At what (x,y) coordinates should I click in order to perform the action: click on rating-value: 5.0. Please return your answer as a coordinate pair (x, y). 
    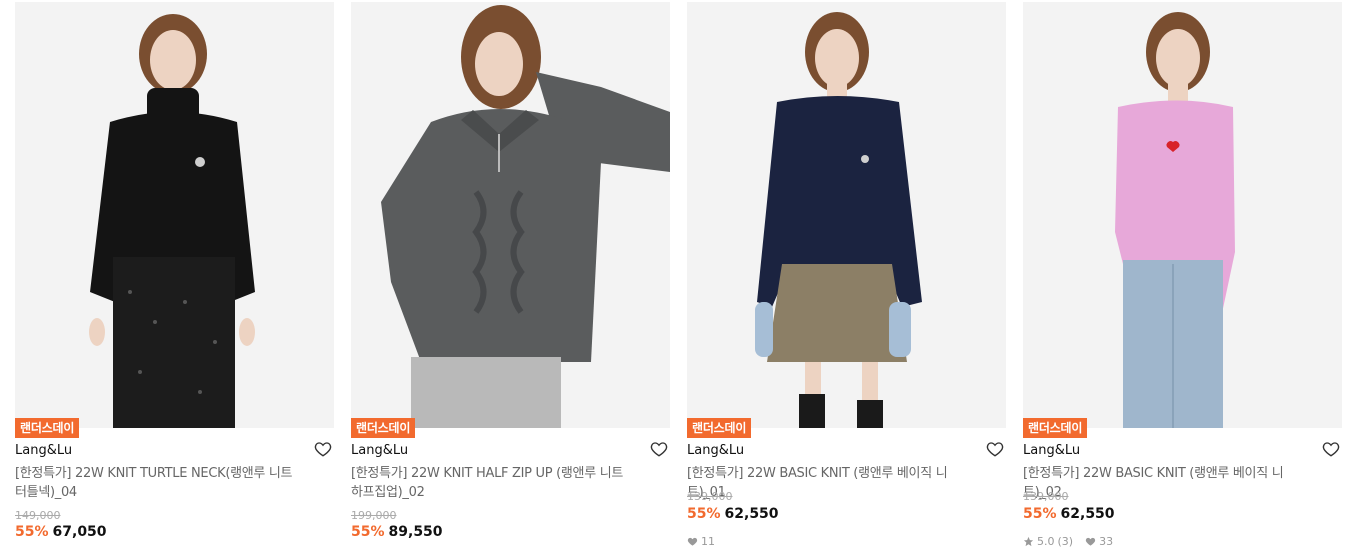
    Looking at the image, I should click on (1046, 541).